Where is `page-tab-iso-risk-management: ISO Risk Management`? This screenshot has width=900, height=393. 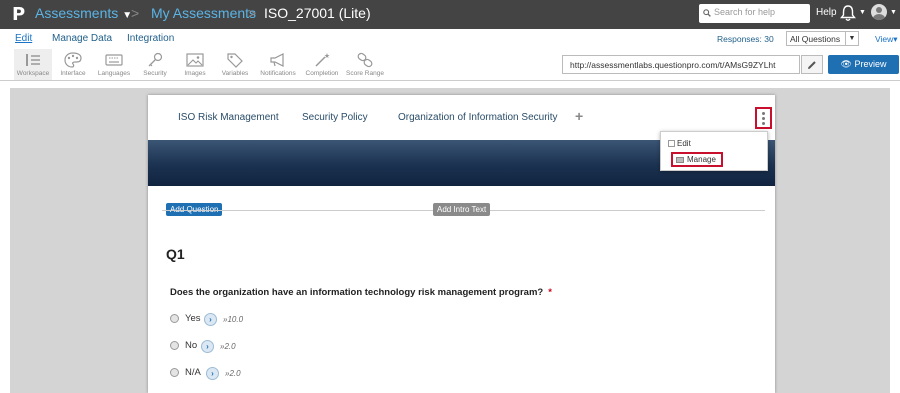 page-tab-iso-risk-management: ISO Risk Management is located at coordinates (228, 117).